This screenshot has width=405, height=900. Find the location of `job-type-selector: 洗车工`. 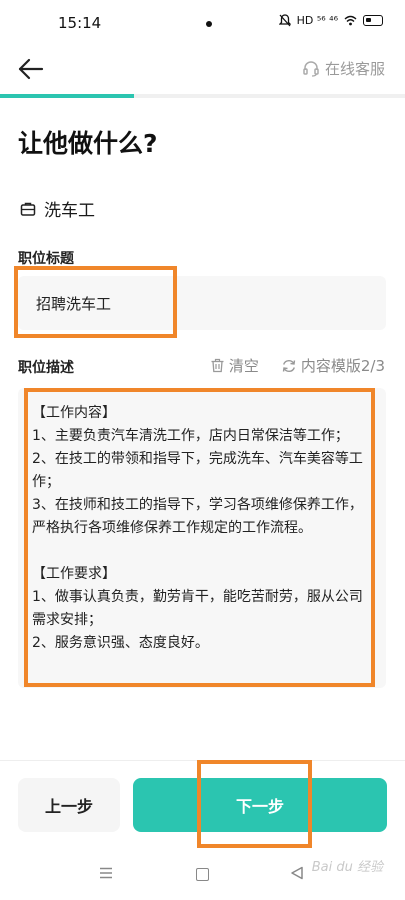

job-type-selector: 洗车工 is located at coordinates (57, 208).